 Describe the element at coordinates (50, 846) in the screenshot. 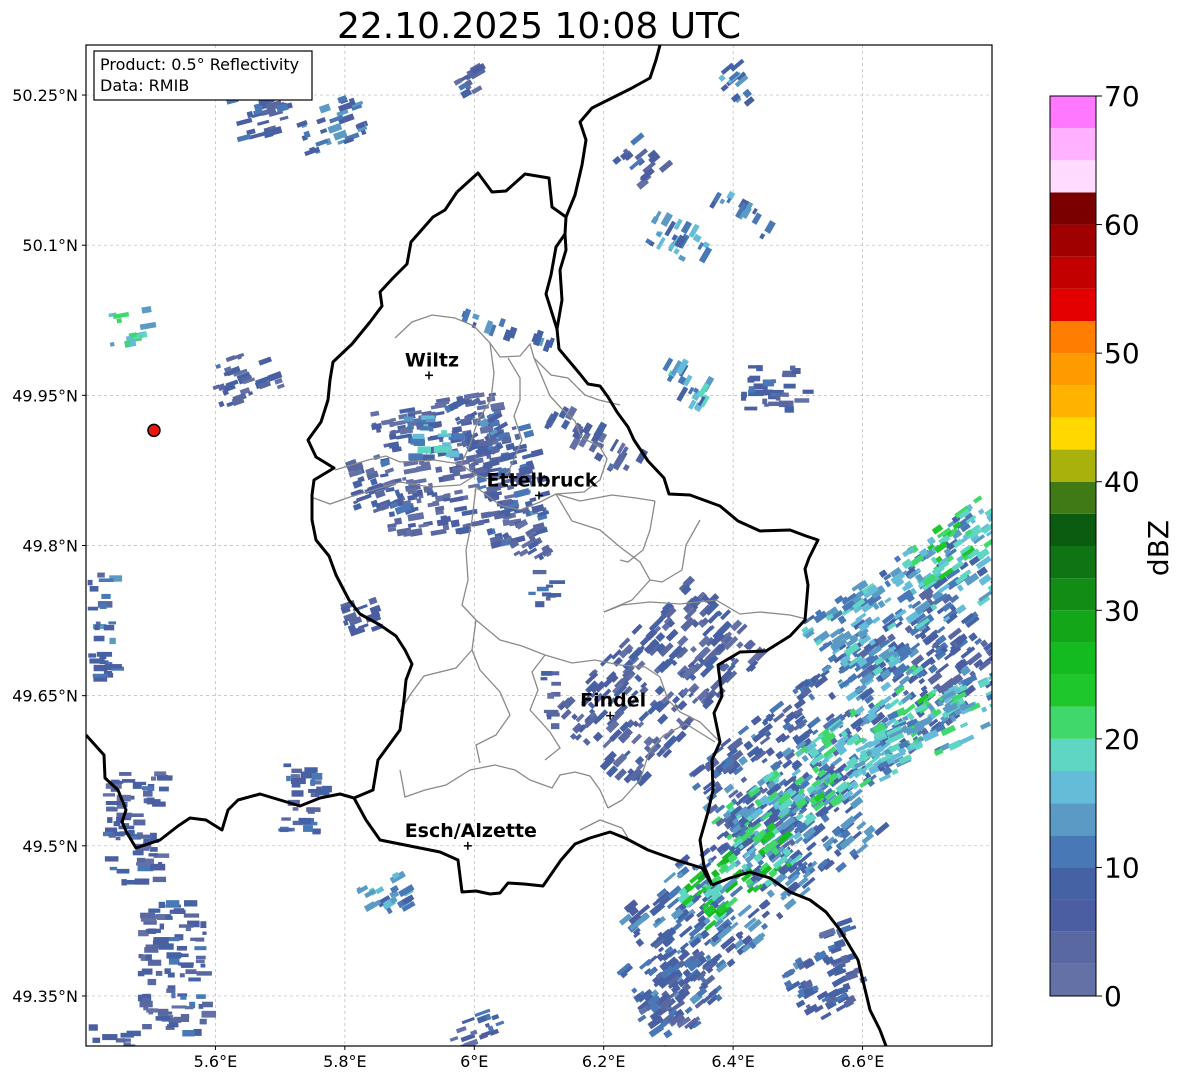

I see `lat-tick-label: 49.5°N` at that location.